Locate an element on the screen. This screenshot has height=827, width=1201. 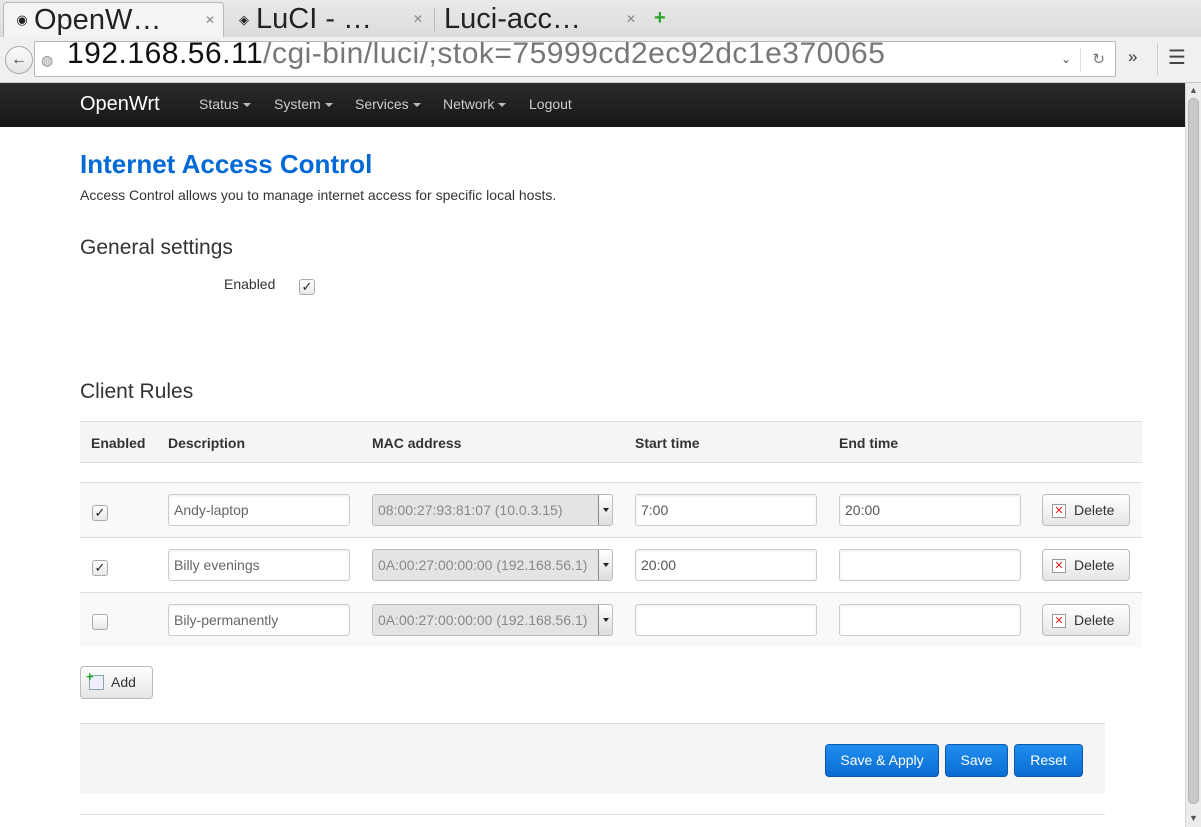
save-and-apply-button: Save & Apply is located at coordinates (882, 760).